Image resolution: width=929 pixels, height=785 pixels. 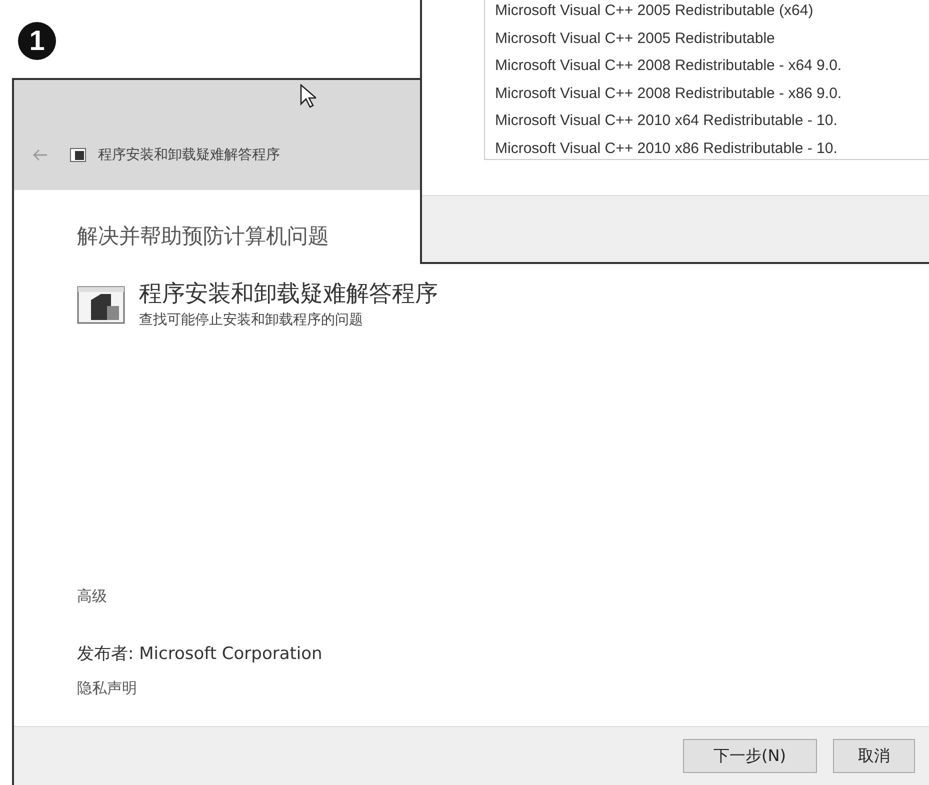 What do you see at coordinates (712, 121) in the screenshot?
I see `program-list-item: Microsoft Visual C++ 2010 x64 Redistributable - 10.` at bounding box center [712, 121].